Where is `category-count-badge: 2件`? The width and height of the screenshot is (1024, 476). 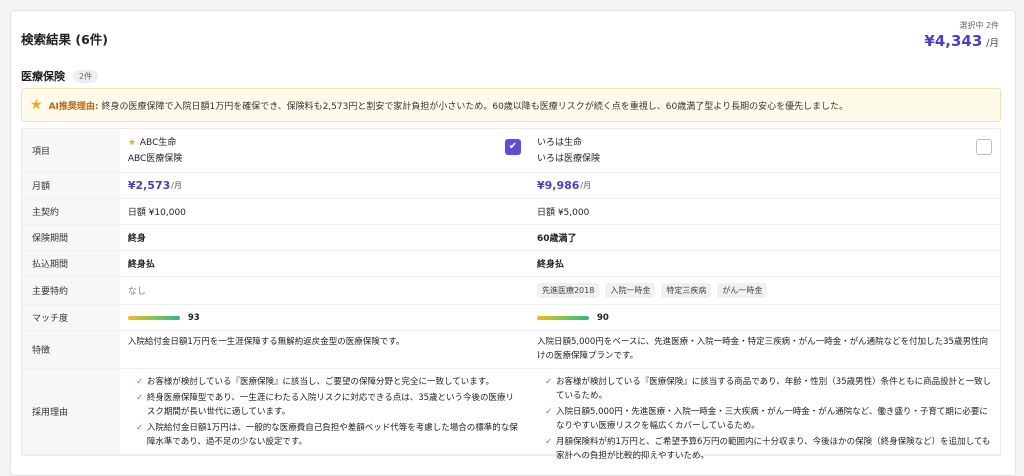 category-count-badge: 2件 is located at coordinates (86, 76).